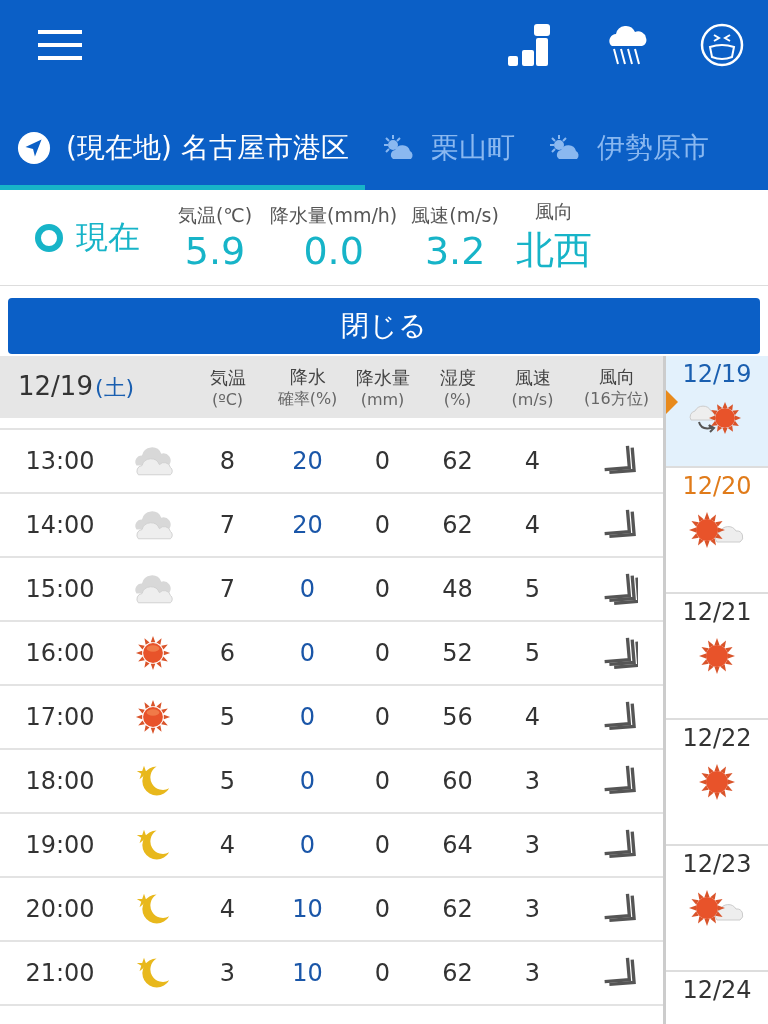 This screenshot has width=768, height=1024. I want to click on column-header: 風向, so click(616, 376).